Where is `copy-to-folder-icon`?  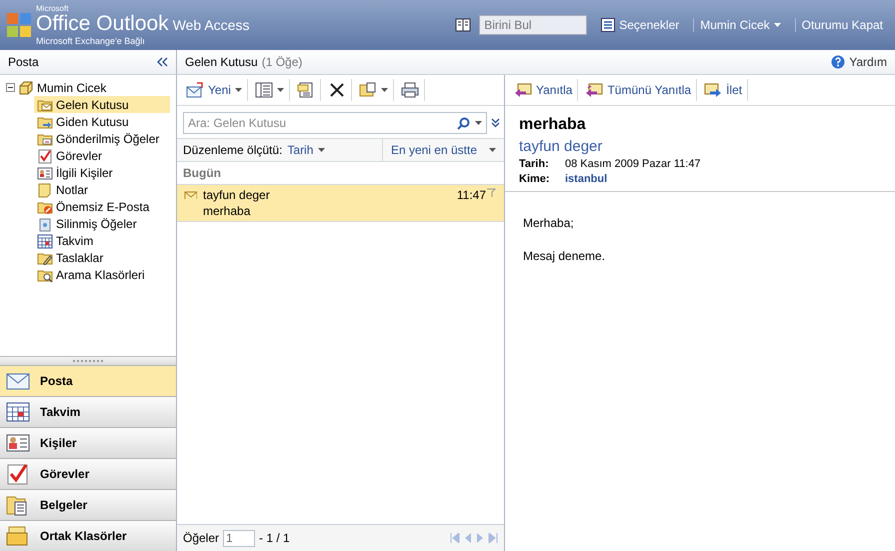 copy-to-folder-icon is located at coordinates (367, 90).